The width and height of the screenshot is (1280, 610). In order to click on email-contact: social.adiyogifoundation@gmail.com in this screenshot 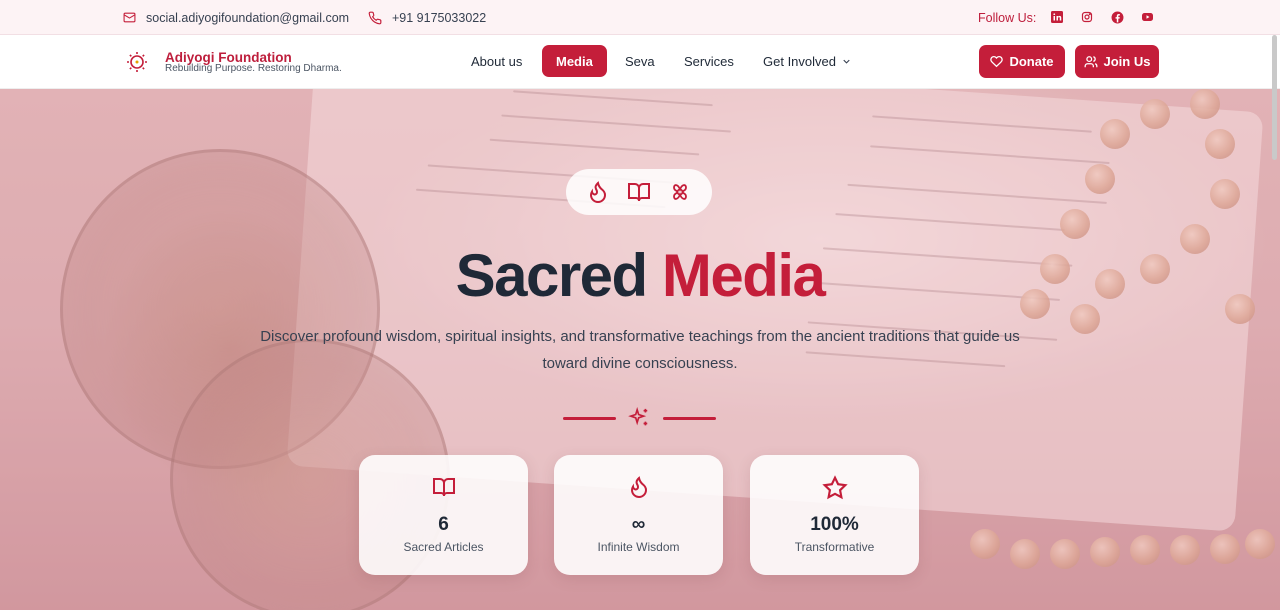, I will do `click(236, 17)`.